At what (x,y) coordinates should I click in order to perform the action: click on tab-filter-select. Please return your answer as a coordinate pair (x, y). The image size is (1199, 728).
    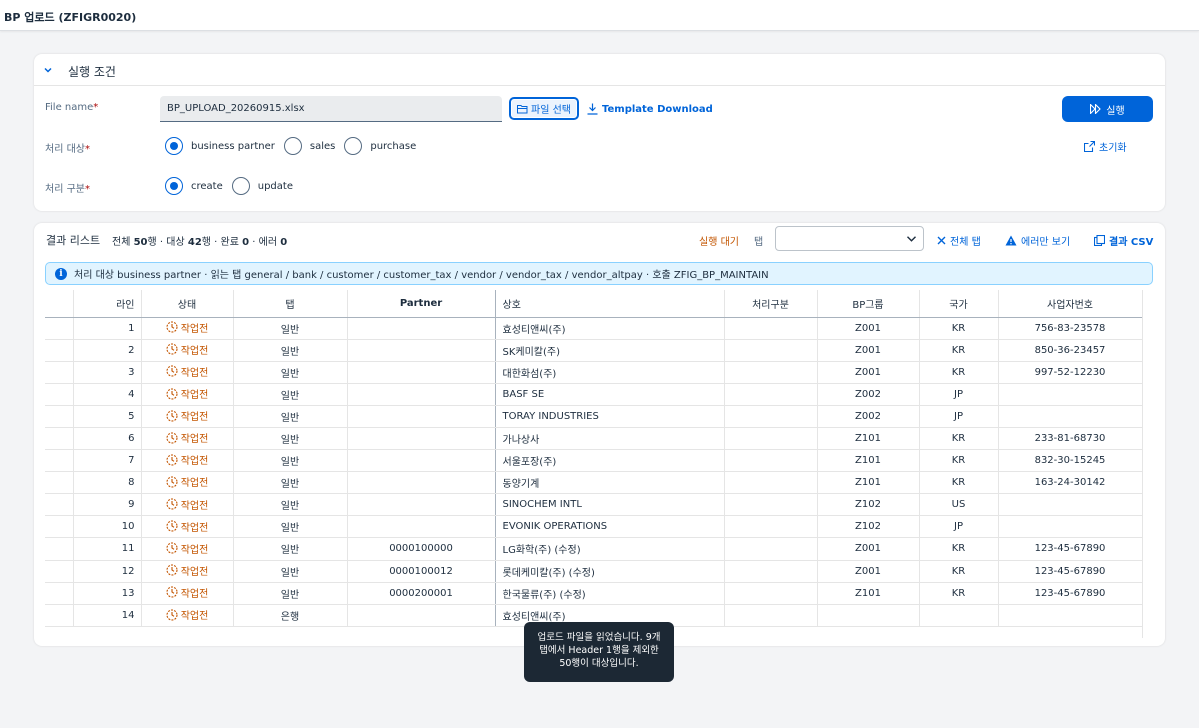
    Looking at the image, I should click on (849, 238).